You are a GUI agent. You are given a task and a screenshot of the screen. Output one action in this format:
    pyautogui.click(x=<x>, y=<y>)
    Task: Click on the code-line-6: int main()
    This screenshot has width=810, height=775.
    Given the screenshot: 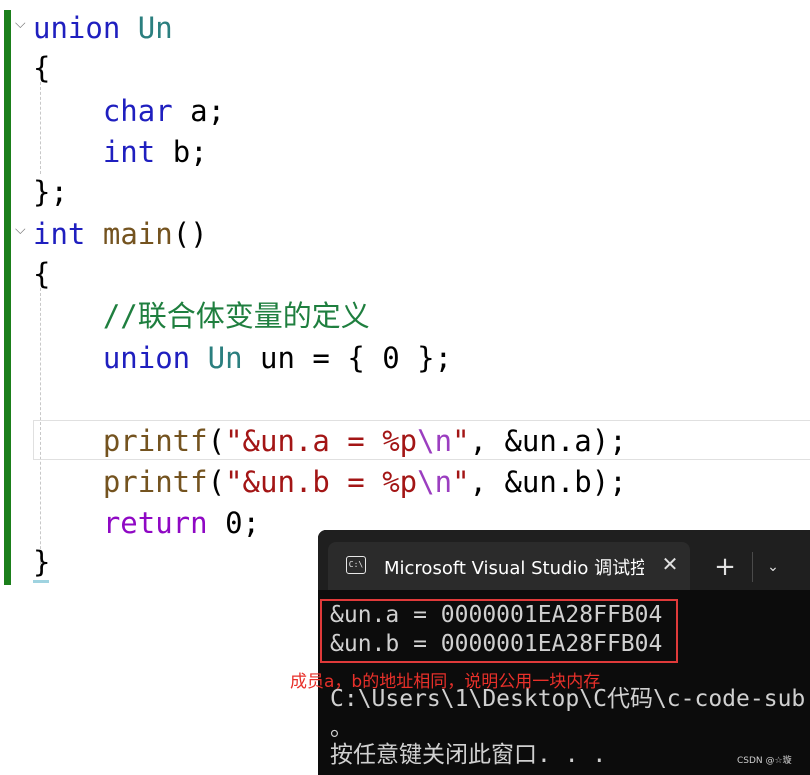 What is the action you would take?
    pyautogui.click(x=120, y=234)
    